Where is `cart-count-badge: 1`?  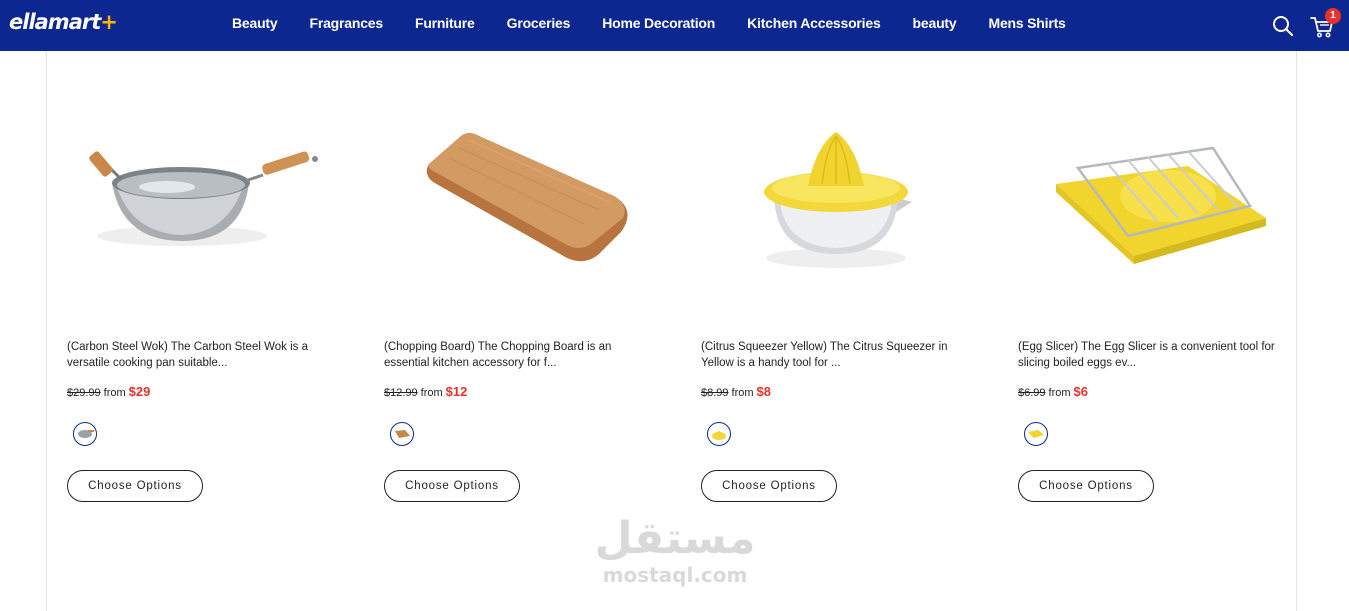 cart-count-badge: 1 is located at coordinates (1333, 16).